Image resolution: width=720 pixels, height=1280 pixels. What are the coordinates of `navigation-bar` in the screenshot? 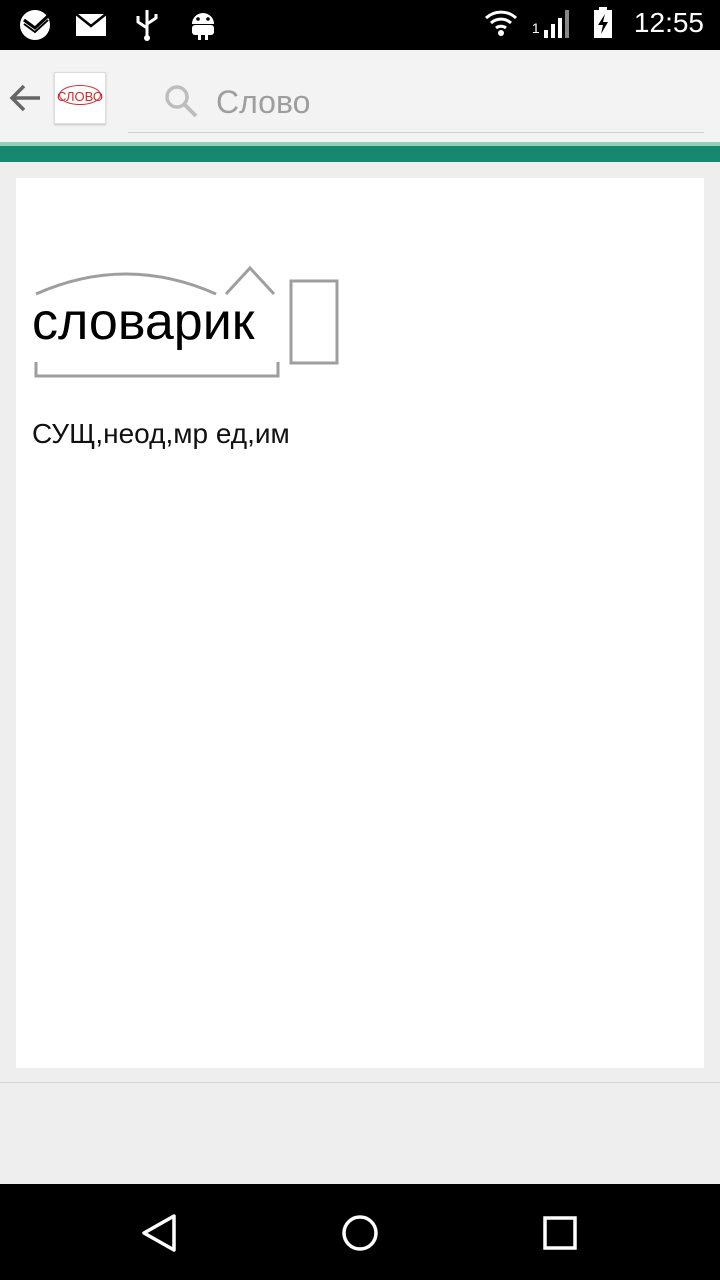 It's located at (360, 1232).